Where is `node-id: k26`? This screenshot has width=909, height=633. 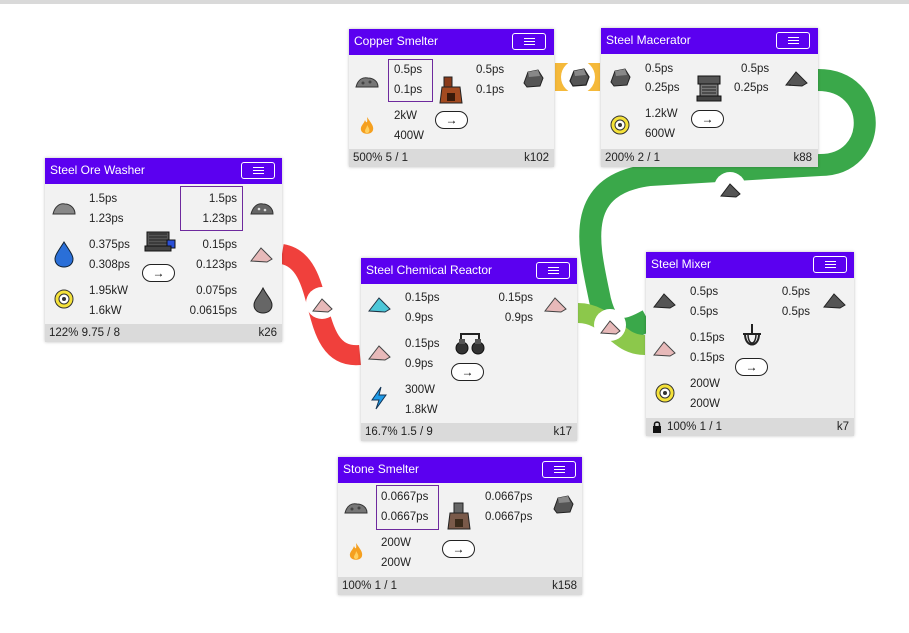 node-id: k26 is located at coordinates (267, 333).